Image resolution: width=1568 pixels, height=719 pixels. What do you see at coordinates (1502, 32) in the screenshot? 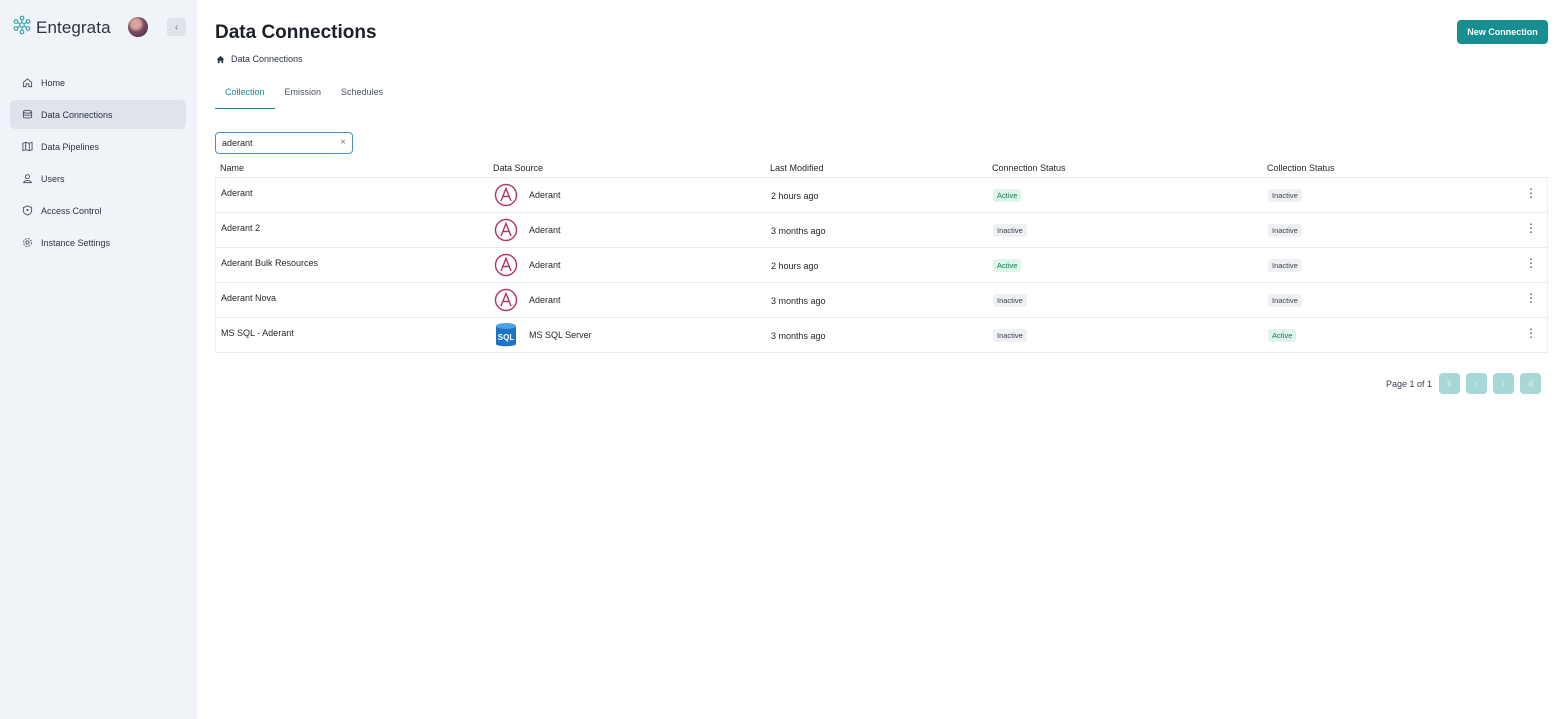
I see `new-connection-button: New Connection` at bounding box center [1502, 32].